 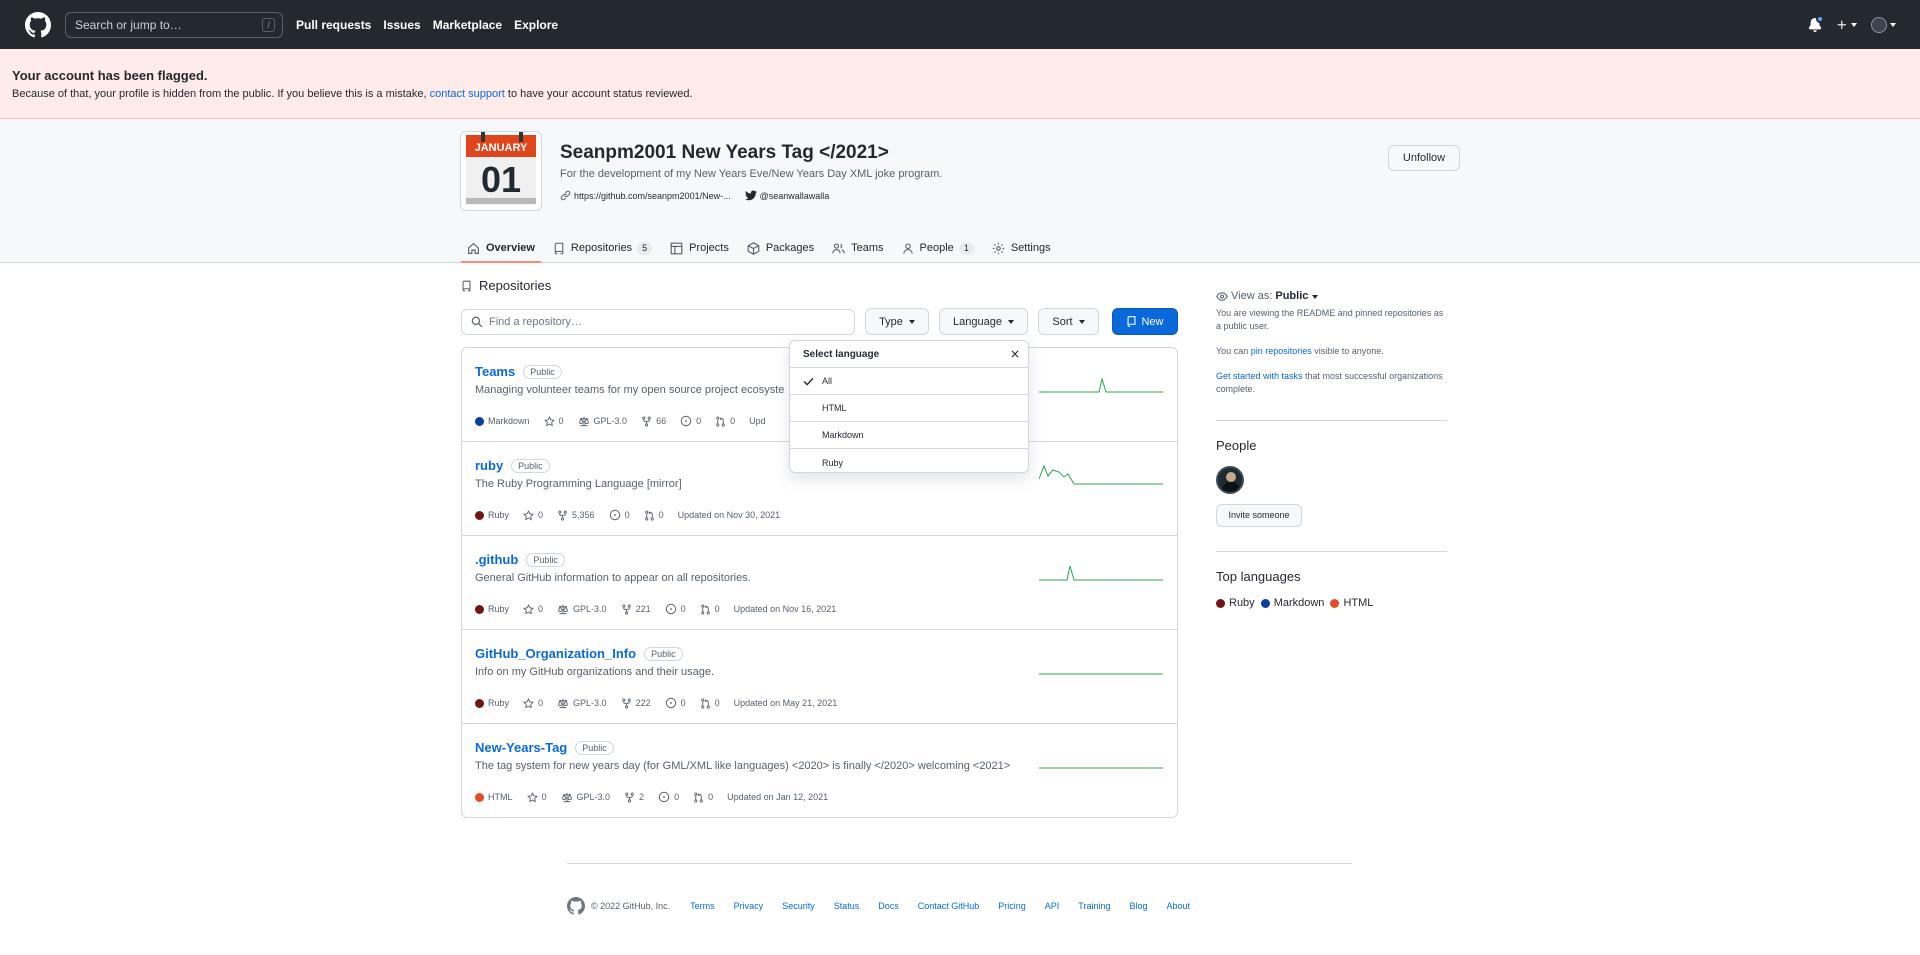 I want to click on repo-language-text: Markdown, so click(x=509, y=421).